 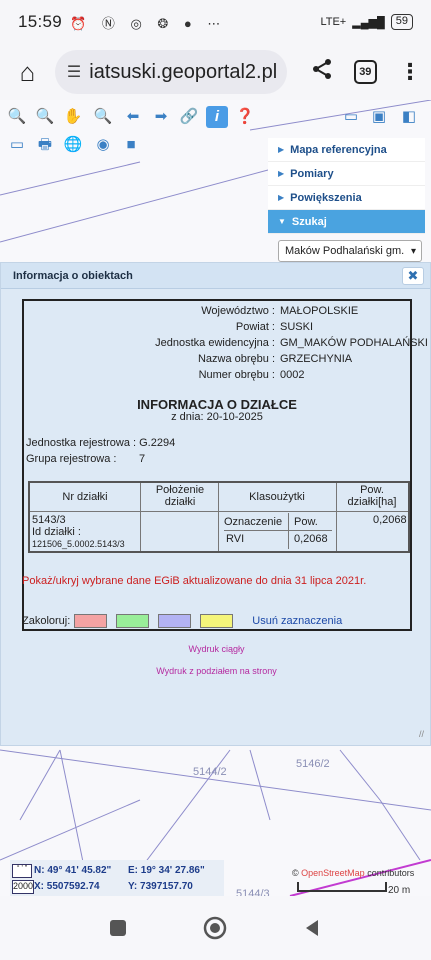 What do you see at coordinates (245, 117) in the screenshot?
I see `info-query-icon: ❓` at bounding box center [245, 117].